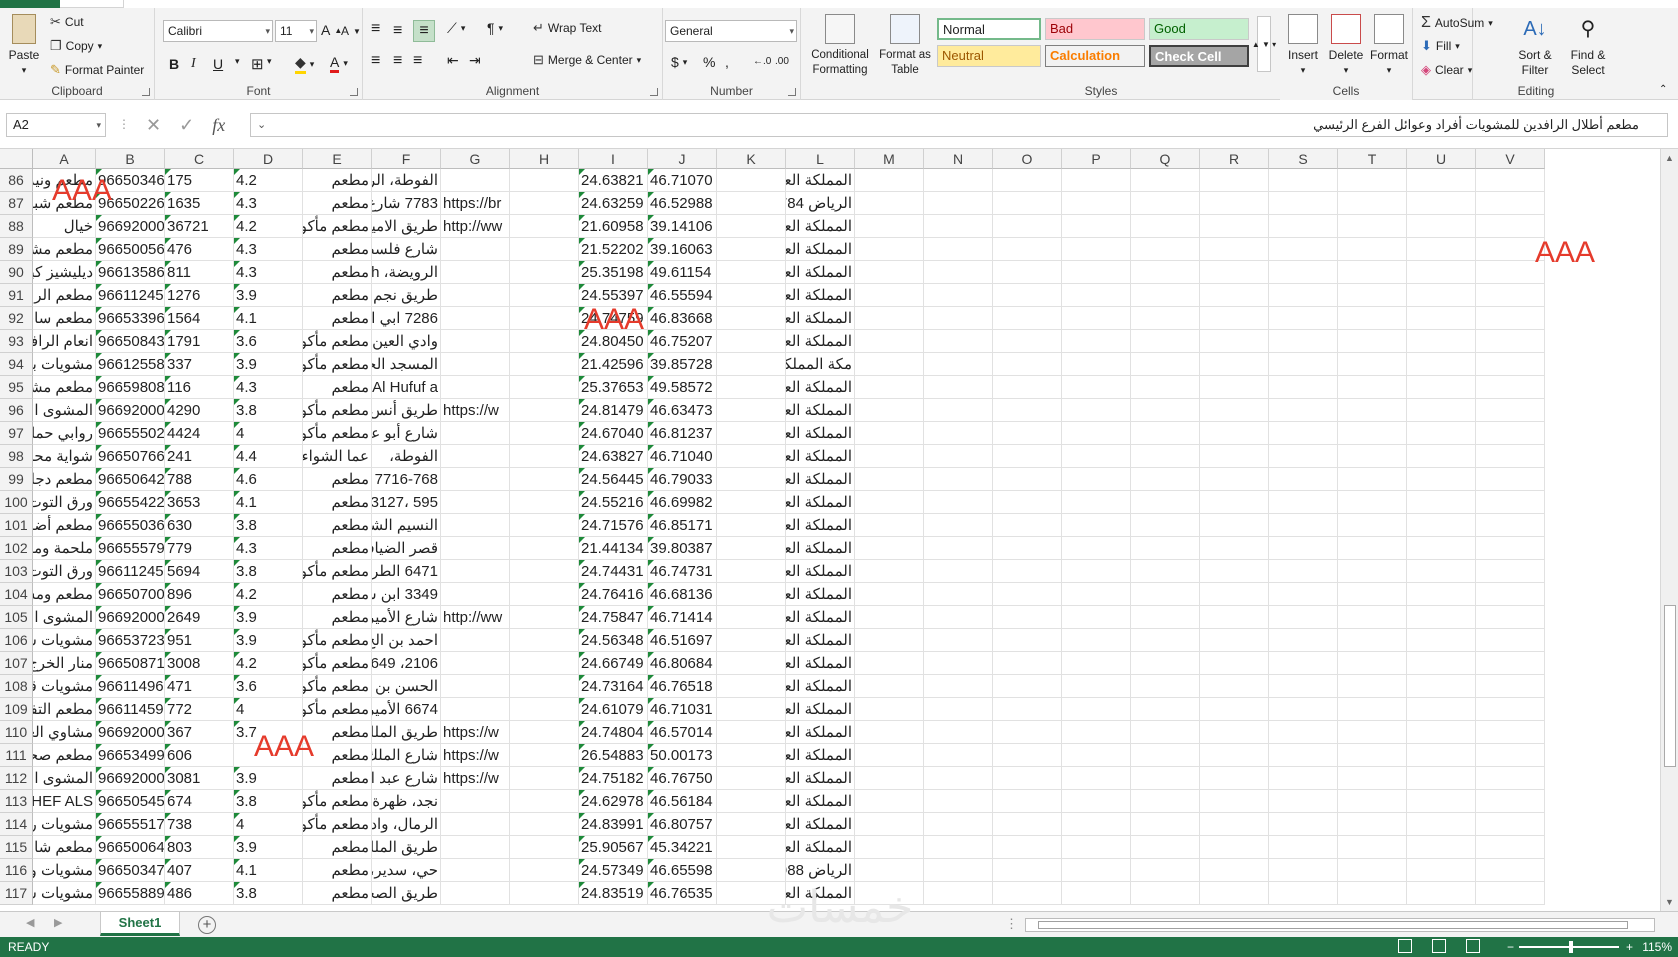 Image resolution: width=1678 pixels, height=957 pixels. I want to click on column-header-n: N, so click(958, 159).